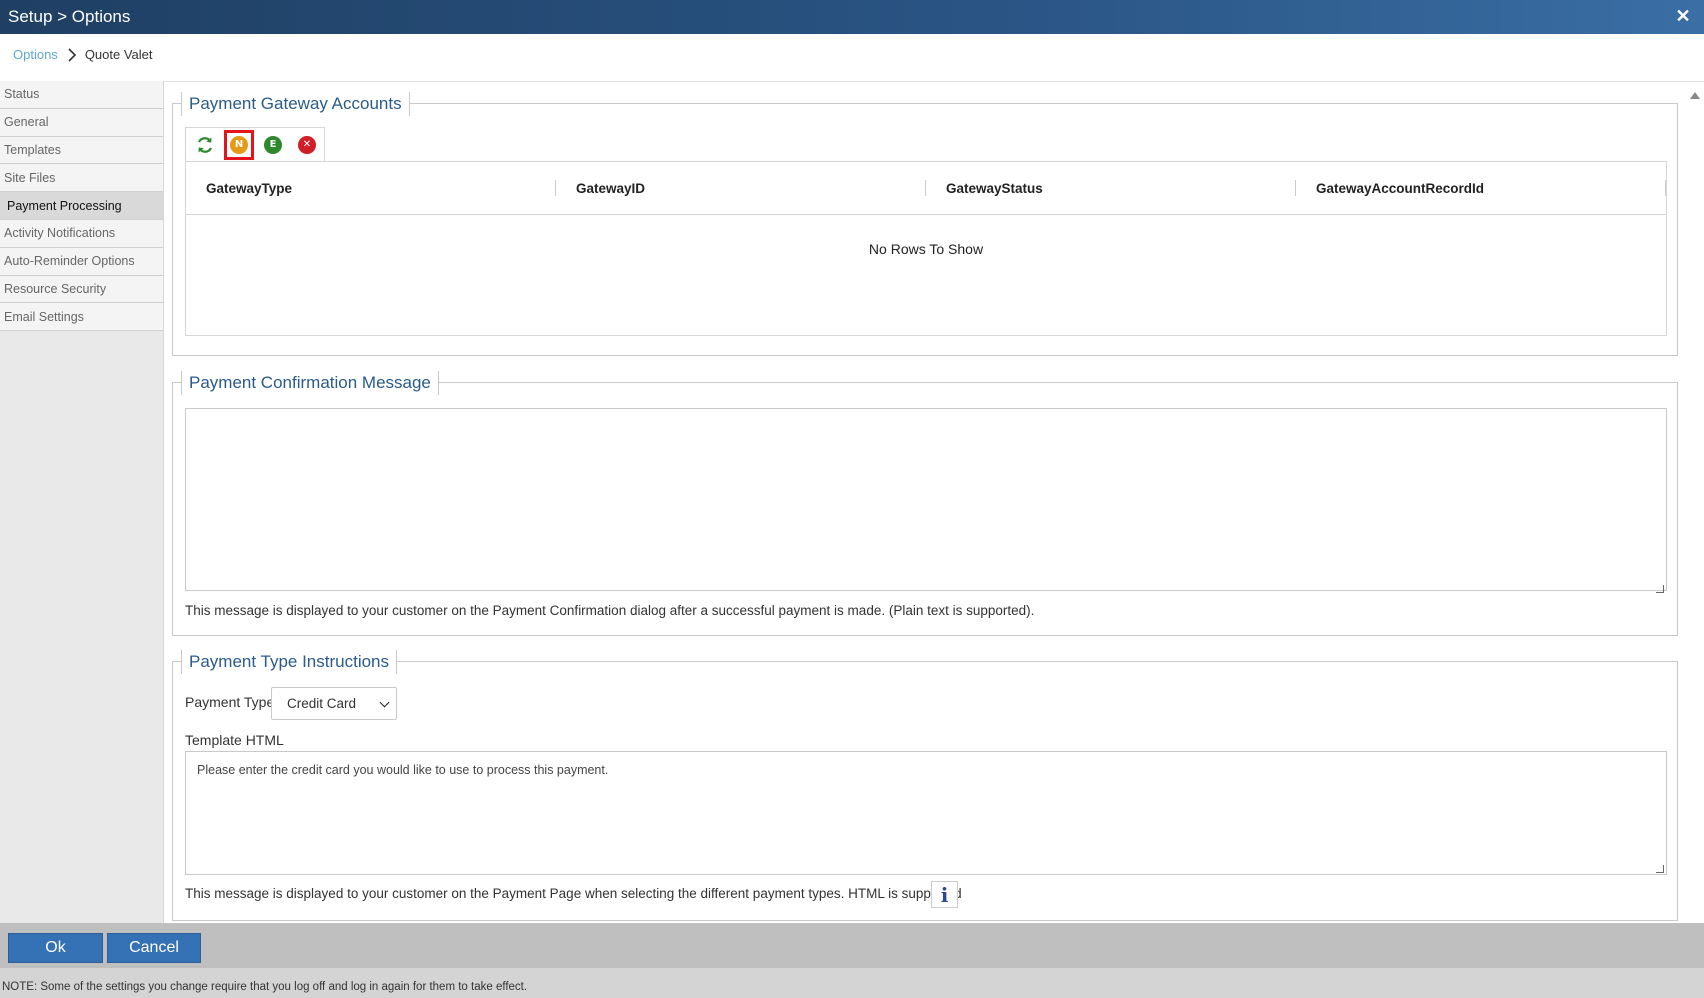 Image resolution: width=1704 pixels, height=998 pixels. What do you see at coordinates (81, 261) in the screenshot?
I see `sidebar-item-auto-reminder-options: Auto-Reminder Options` at bounding box center [81, 261].